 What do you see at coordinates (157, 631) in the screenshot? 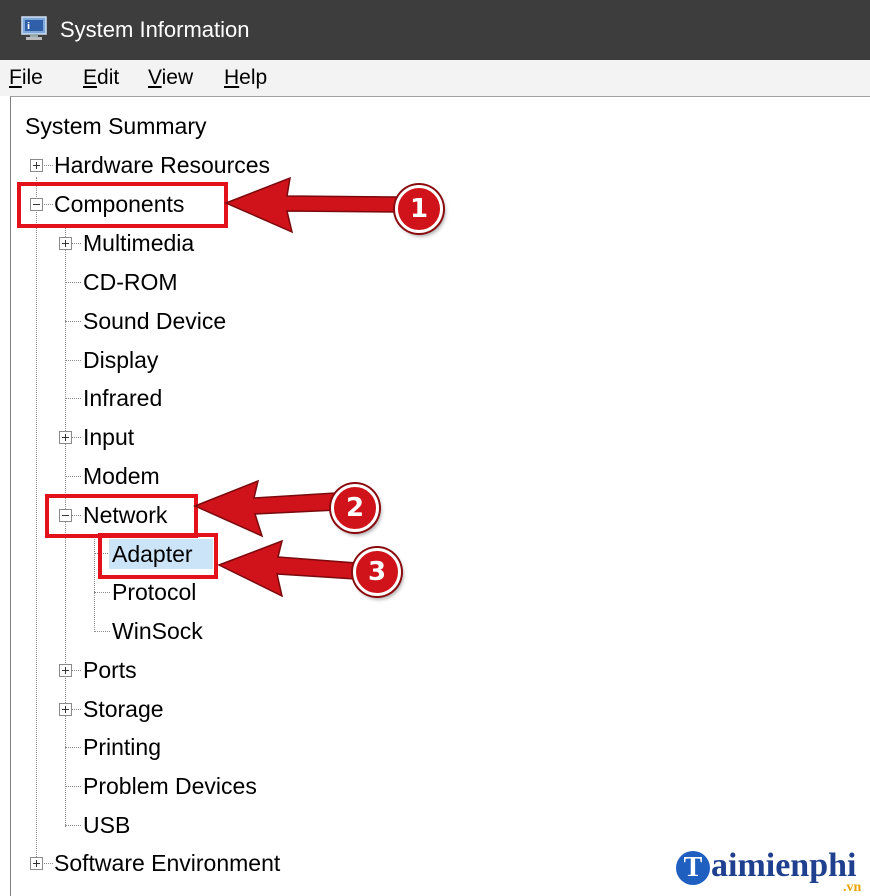
I see `tree-item-winsock: WinSock` at bounding box center [157, 631].